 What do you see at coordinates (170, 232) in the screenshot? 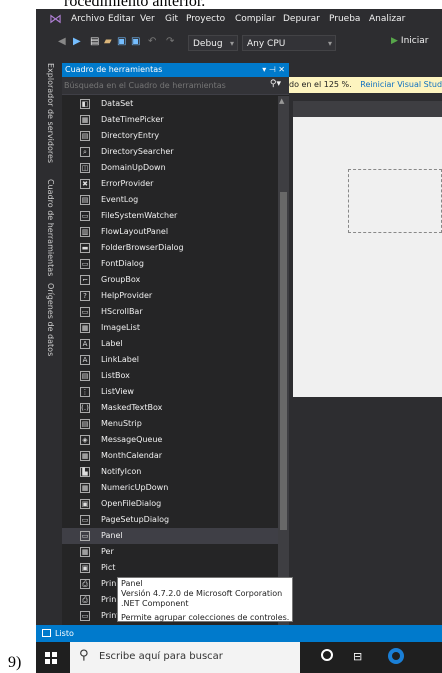
I see `toolbox-item: ▥ FlowLayoutPanel` at bounding box center [170, 232].